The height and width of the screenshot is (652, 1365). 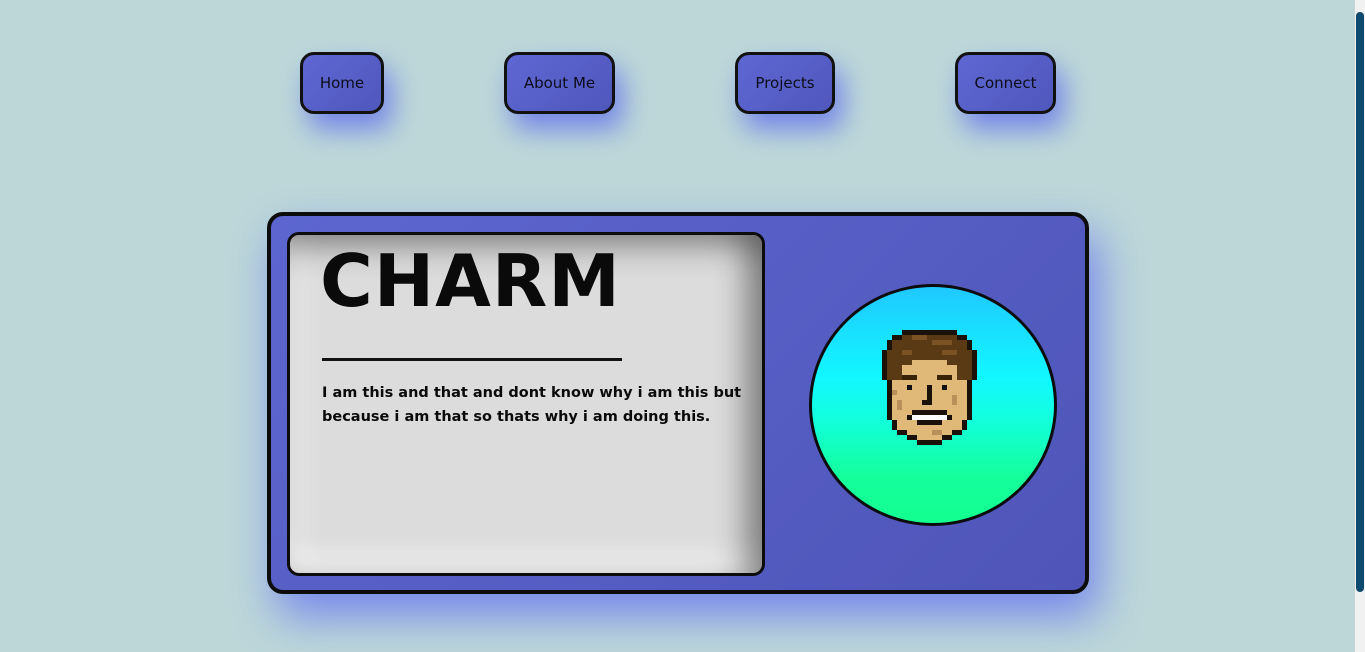 What do you see at coordinates (1360, 302) in the screenshot?
I see `scrollbar-thumb` at bounding box center [1360, 302].